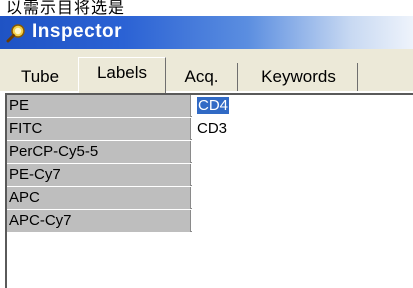 The height and width of the screenshot is (288, 413). Describe the element at coordinates (77, 31) in the screenshot. I see `window-title: Inspector` at that location.